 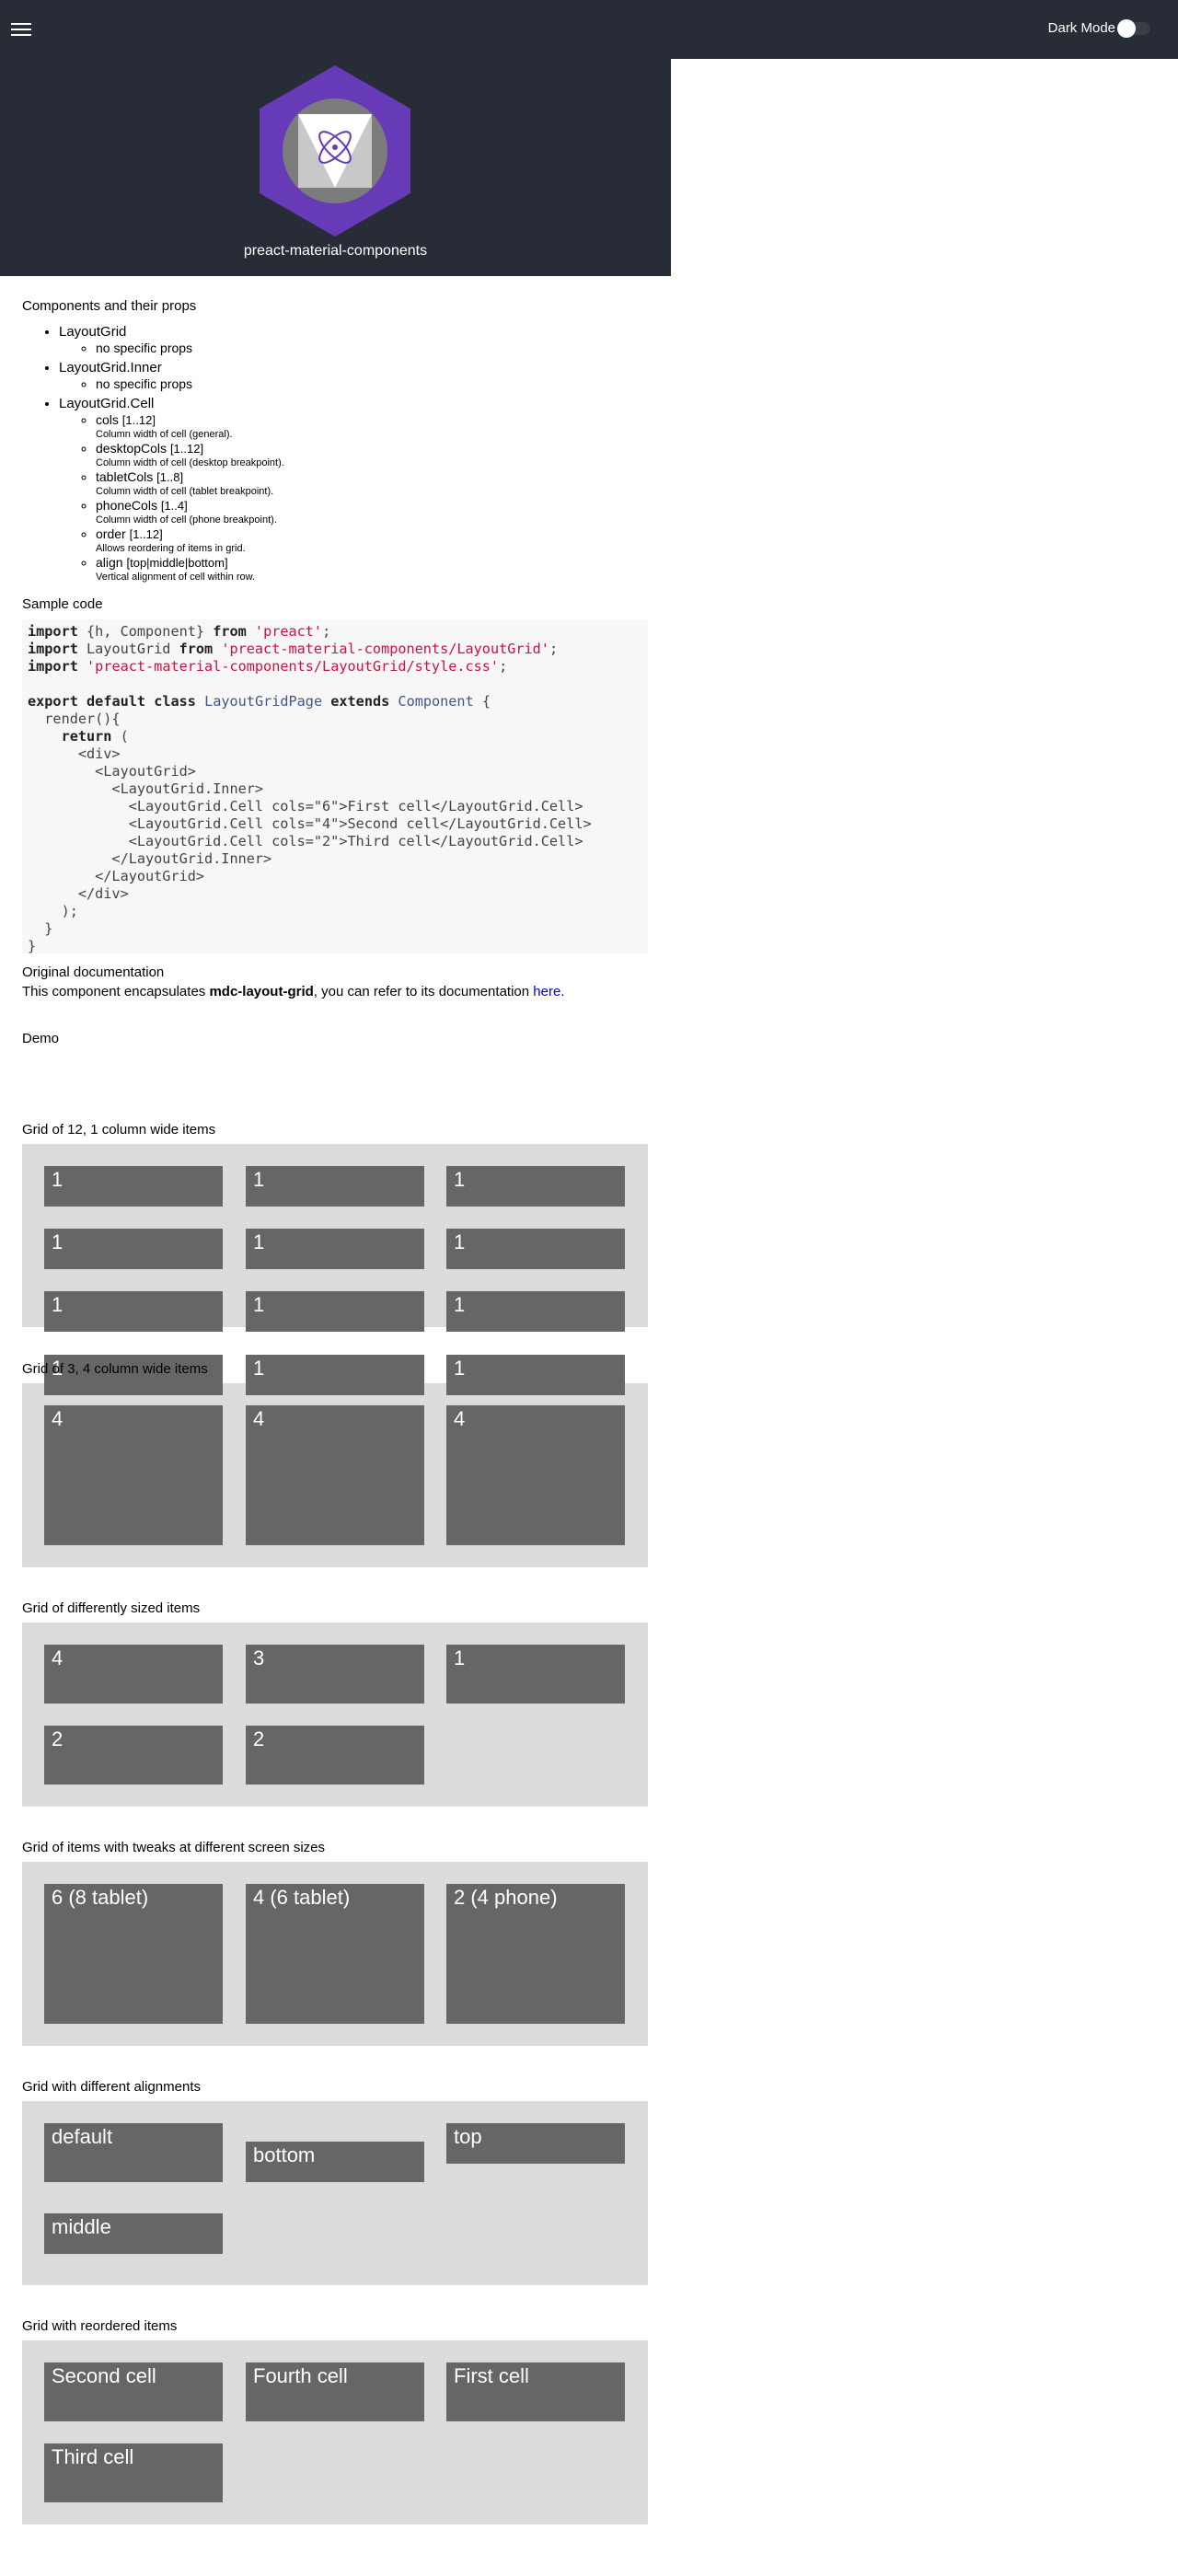 I want to click on prop-range: [1..4], so click(x=174, y=506).